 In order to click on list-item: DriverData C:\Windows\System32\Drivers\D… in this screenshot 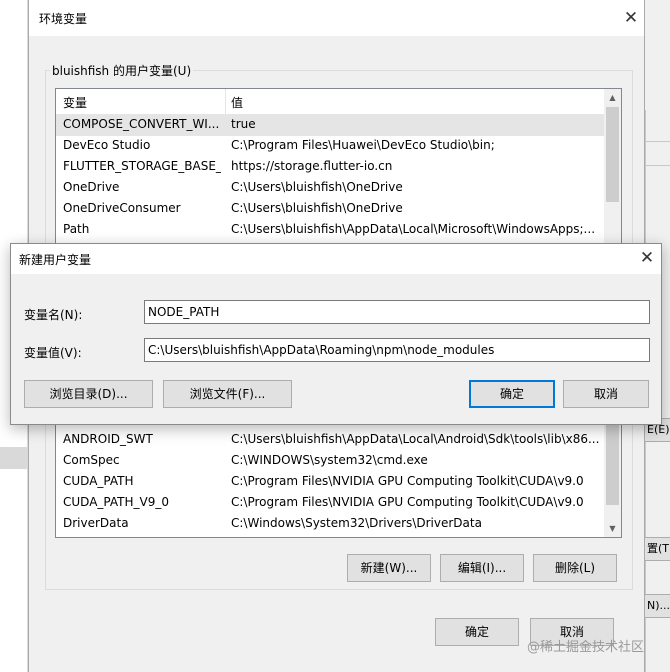, I will do `click(330, 524)`.